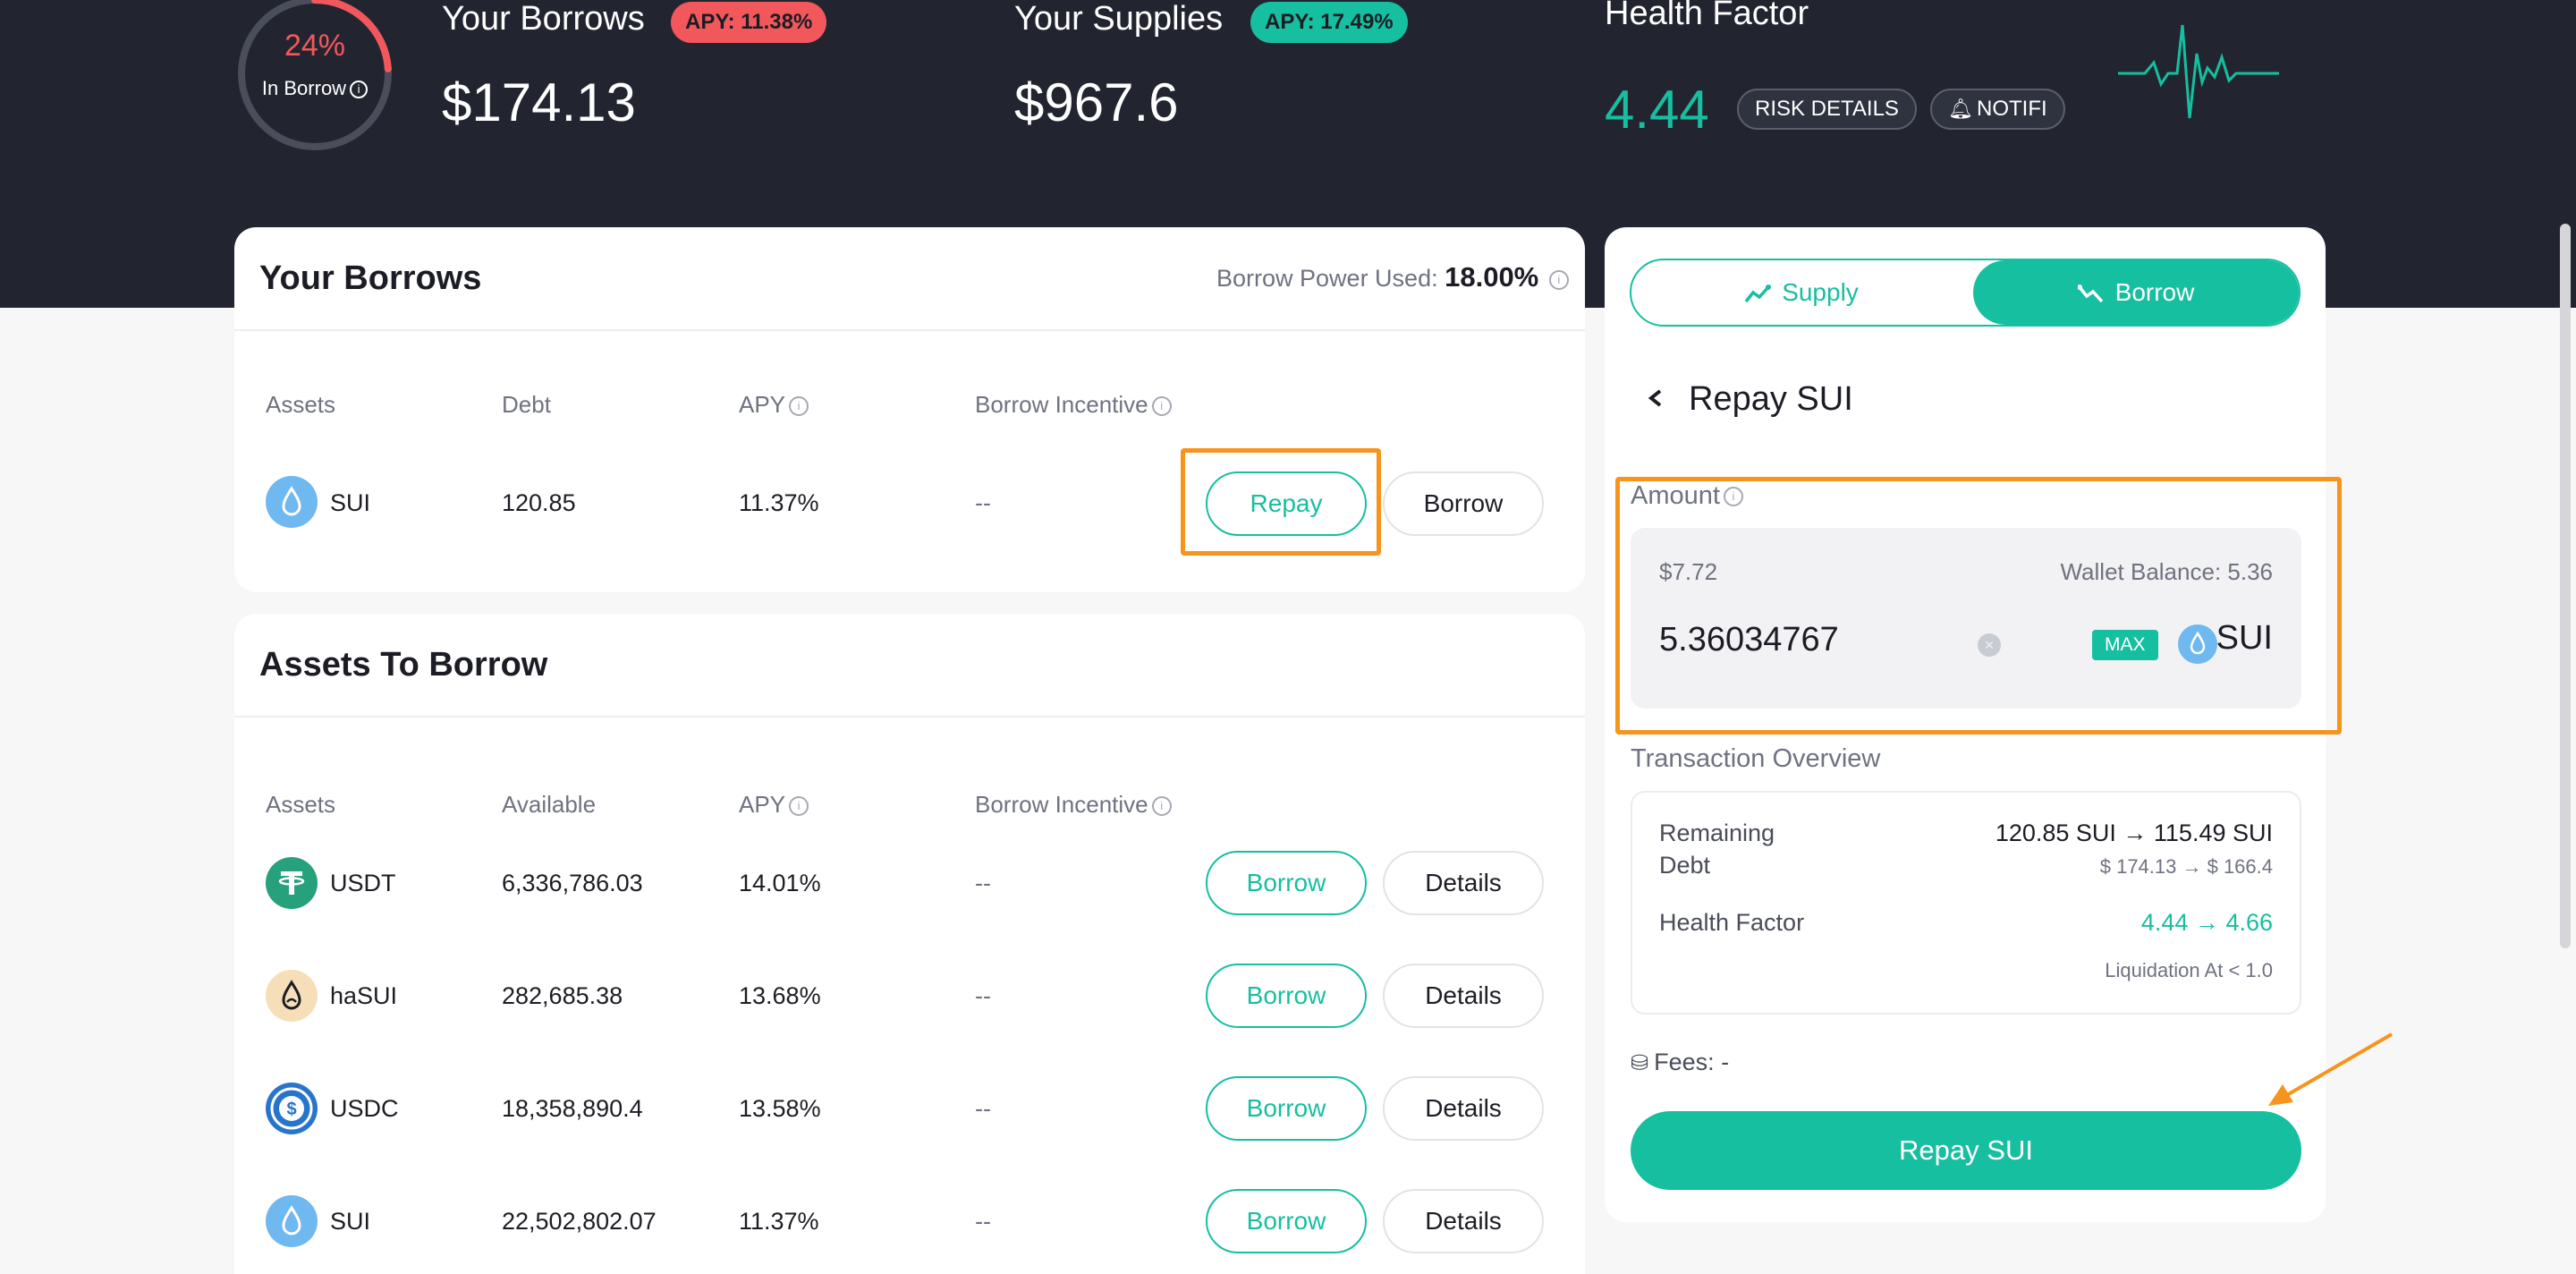  What do you see at coordinates (780, 883) in the screenshot?
I see `apy-value: 14.01%` at bounding box center [780, 883].